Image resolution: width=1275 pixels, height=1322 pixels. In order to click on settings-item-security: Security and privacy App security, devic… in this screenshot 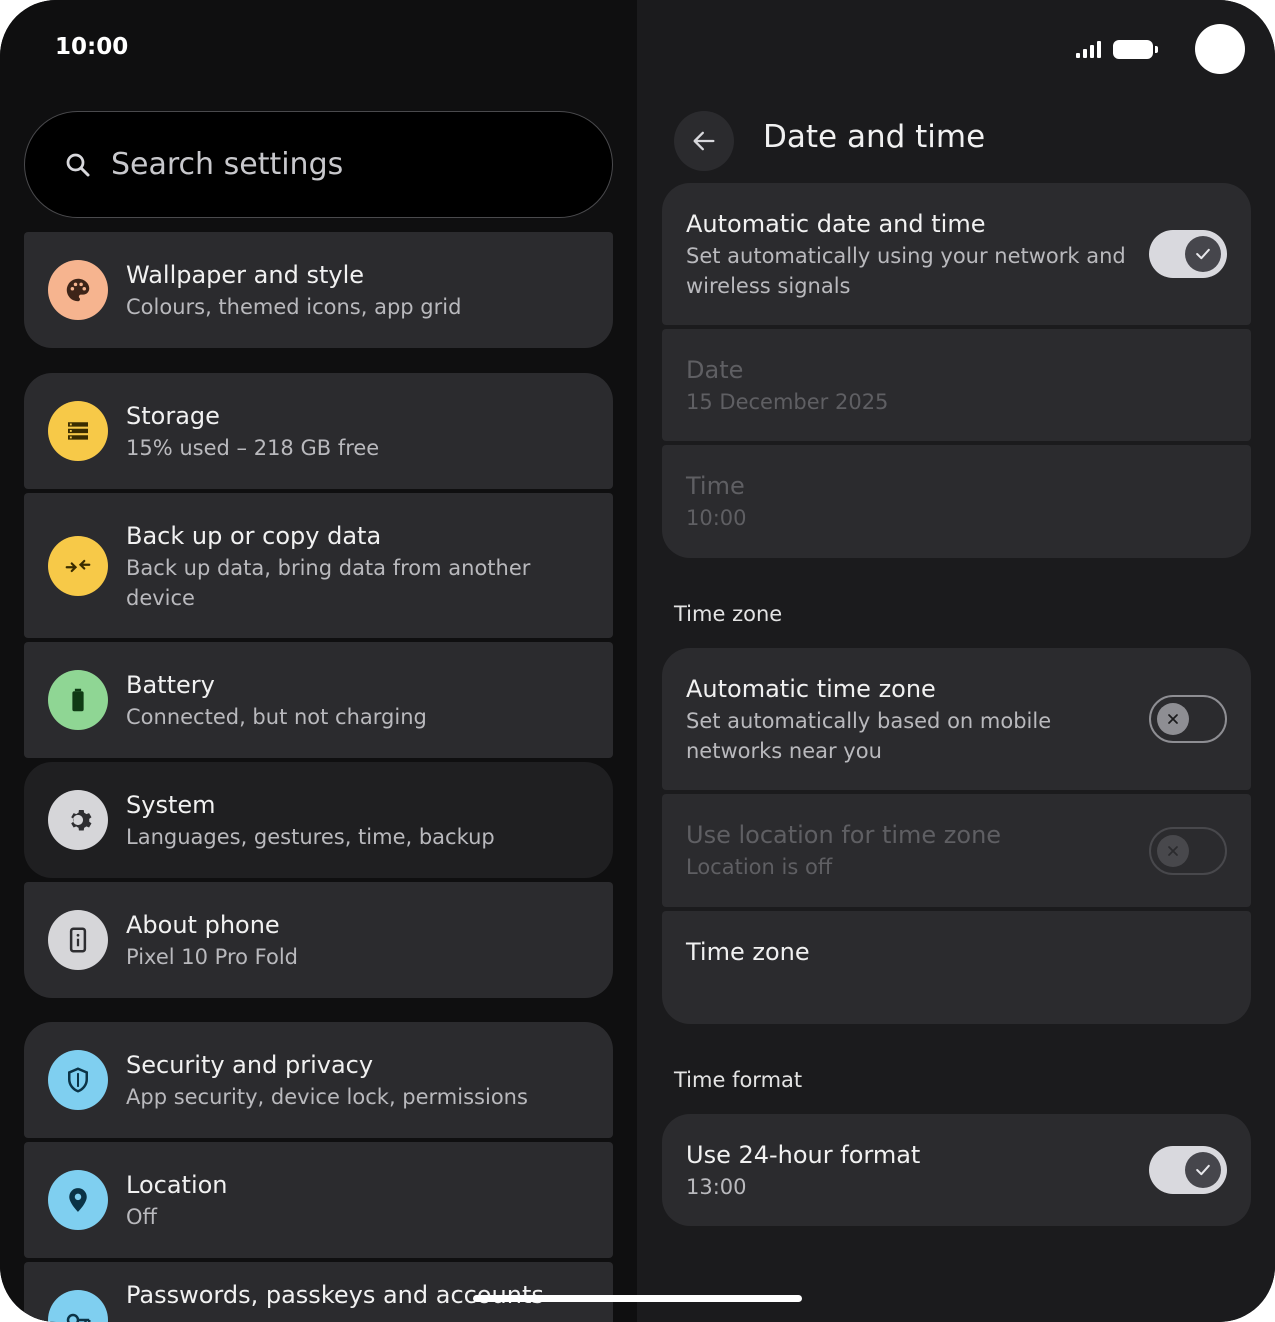, I will do `click(318, 1080)`.